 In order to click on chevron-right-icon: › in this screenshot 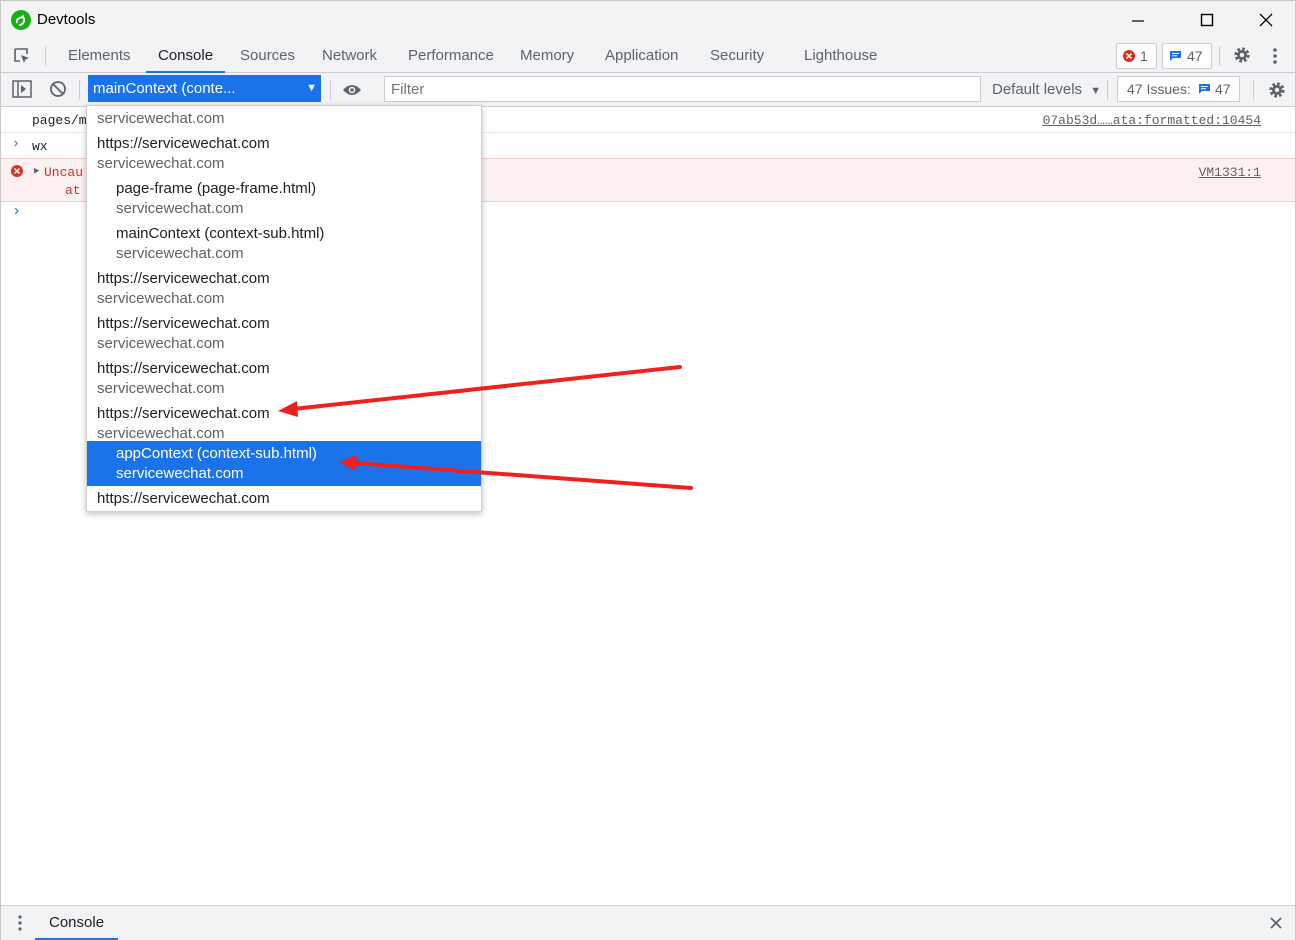, I will do `click(16, 143)`.